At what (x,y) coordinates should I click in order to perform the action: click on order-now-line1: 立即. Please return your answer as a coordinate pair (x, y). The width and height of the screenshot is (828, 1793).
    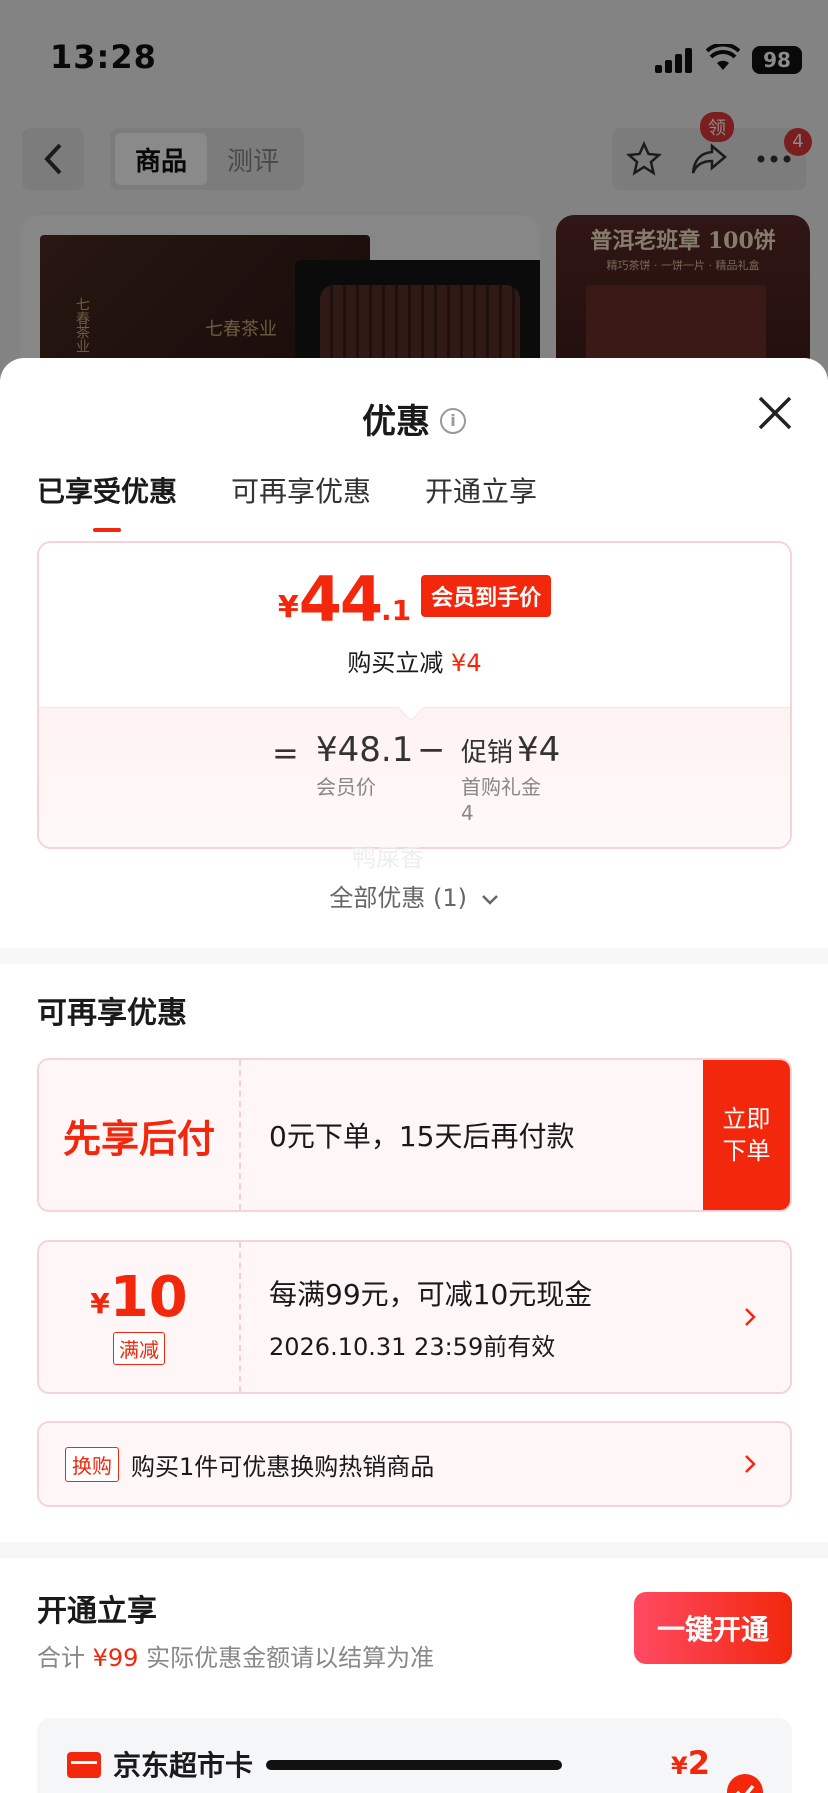
    Looking at the image, I should click on (746, 1119).